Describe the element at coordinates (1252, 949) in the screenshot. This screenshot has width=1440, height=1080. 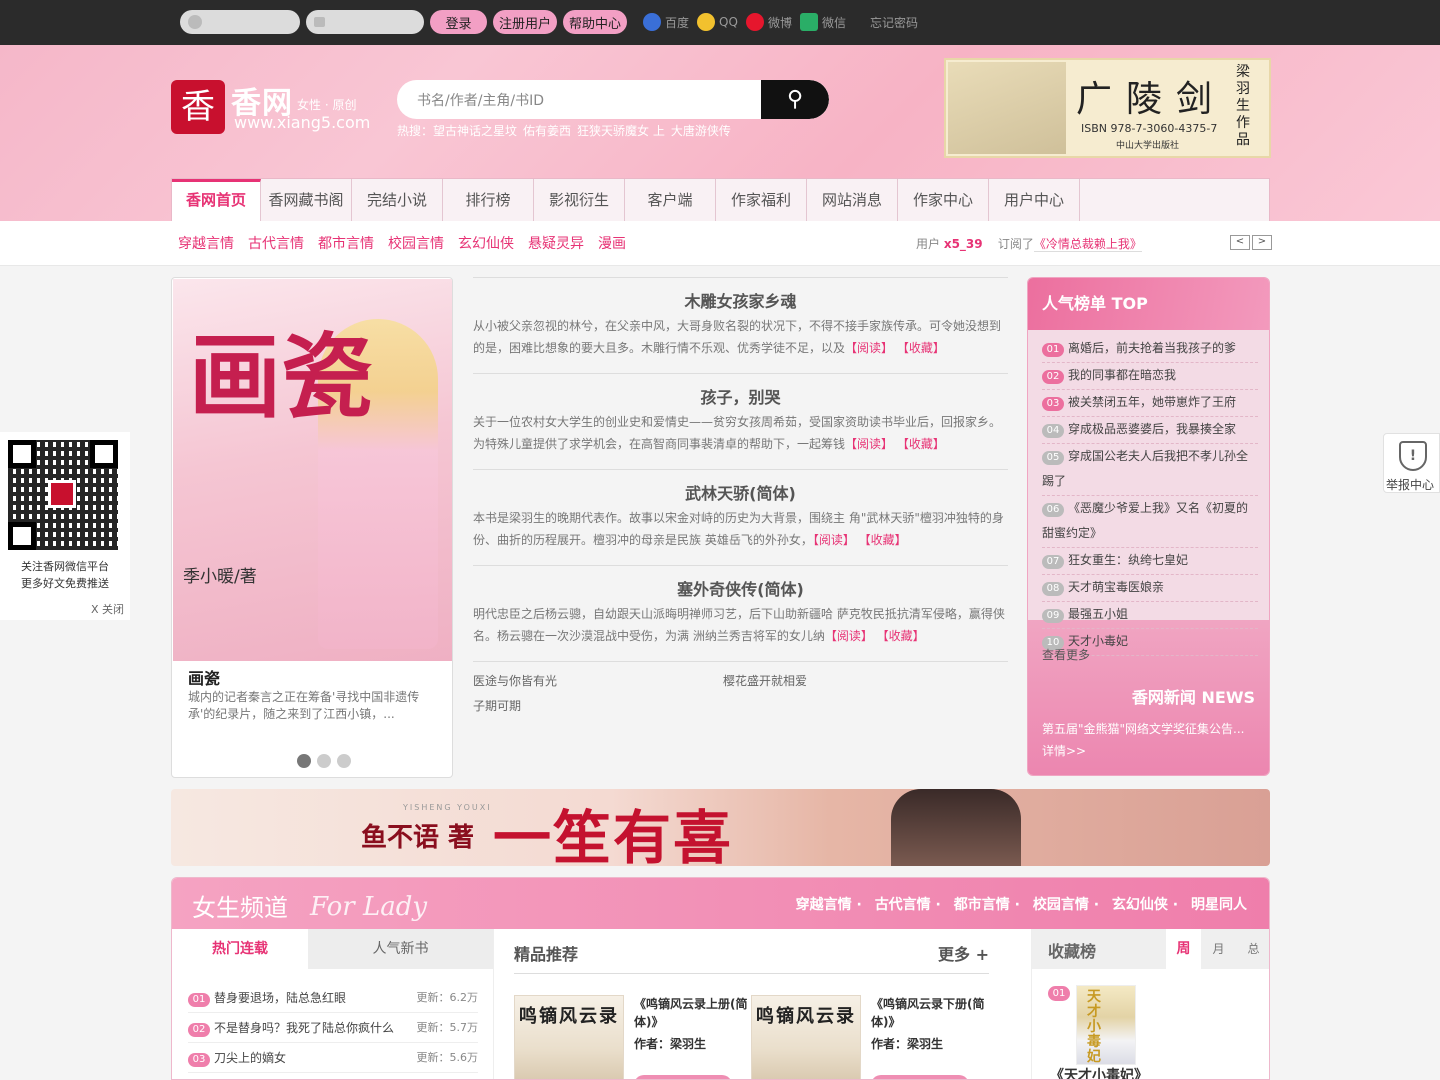
I see `tab-total: 总` at that location.